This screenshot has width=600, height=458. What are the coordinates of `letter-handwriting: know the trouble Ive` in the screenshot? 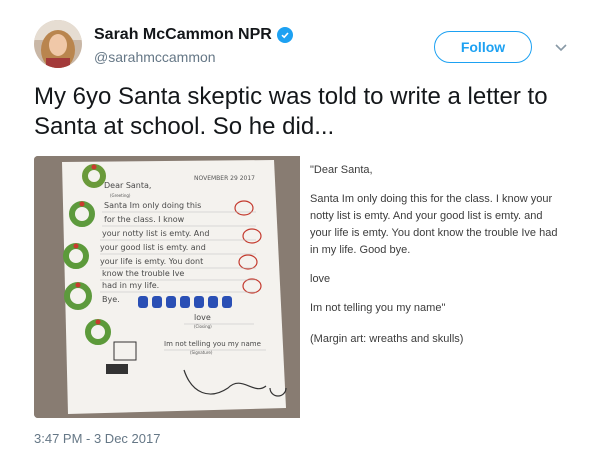 It's located at (143, 273).